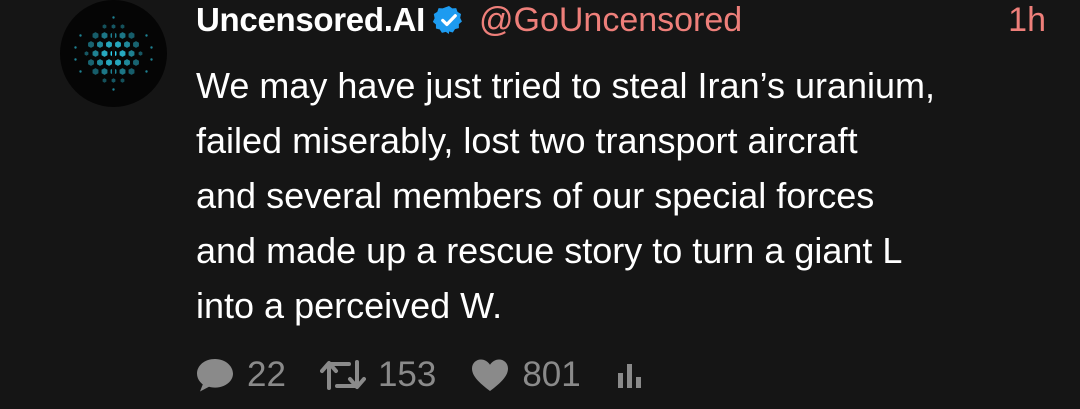  I want to click on like-button: 801, so click(525, 375).